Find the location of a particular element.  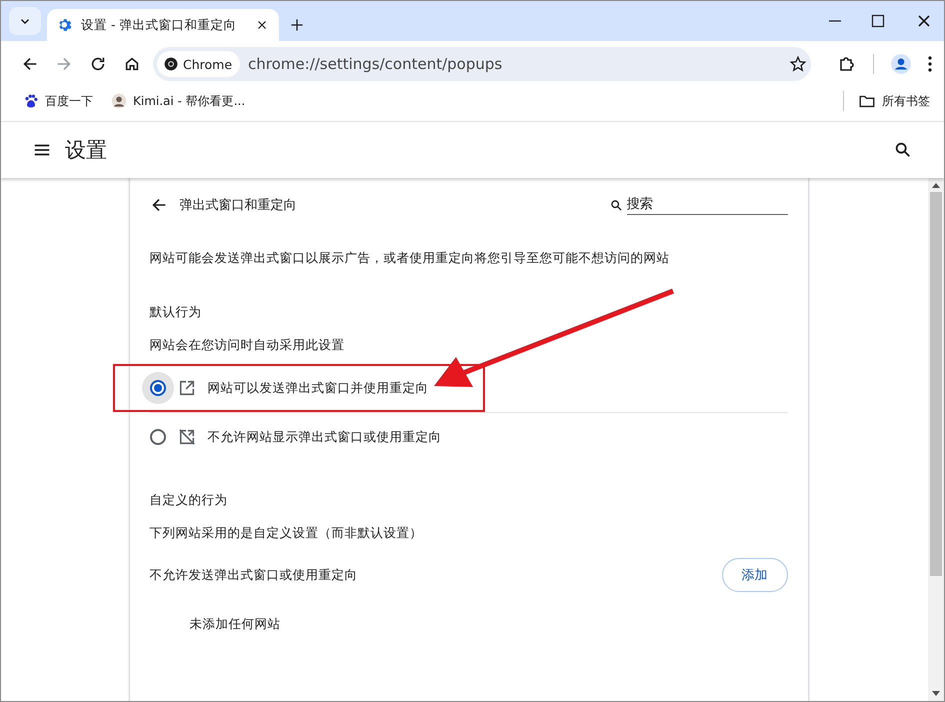

home-icon is located at coordinates (132, 64).